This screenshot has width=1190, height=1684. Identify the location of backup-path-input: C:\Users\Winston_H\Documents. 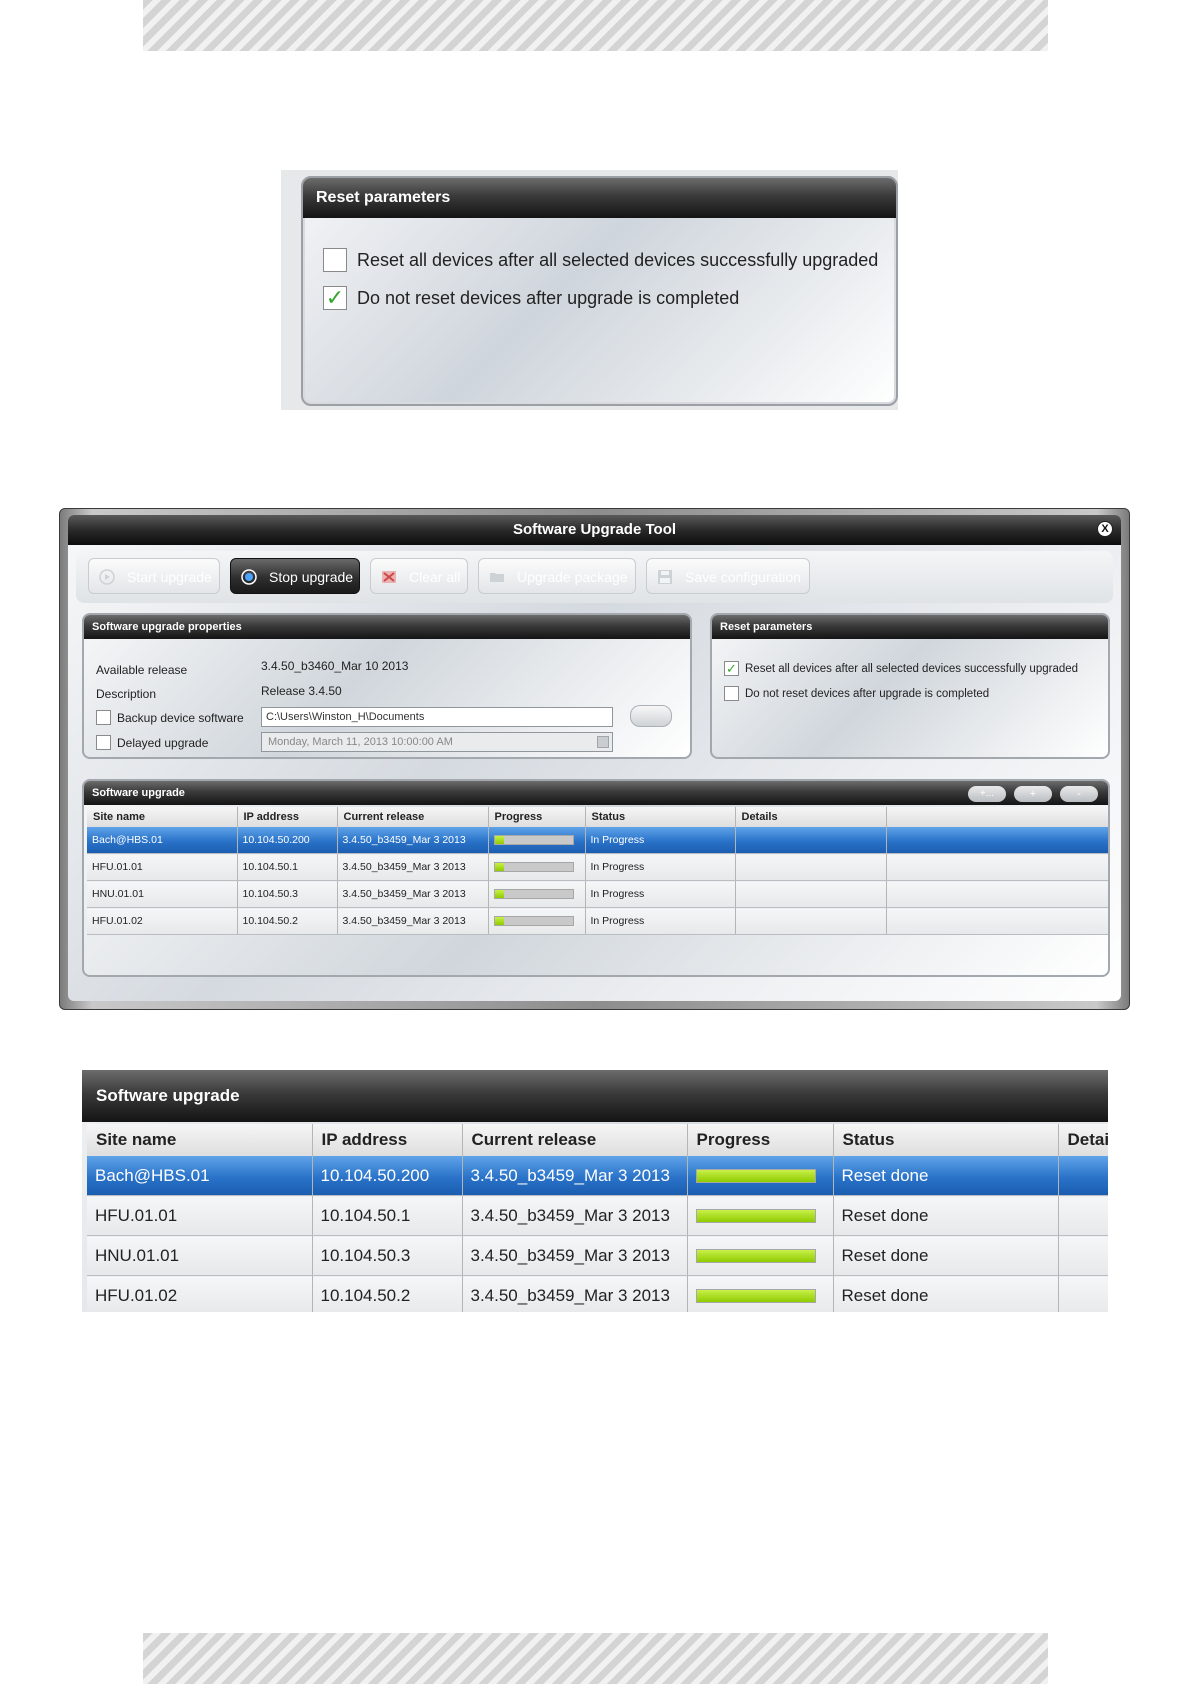
(437, 717).